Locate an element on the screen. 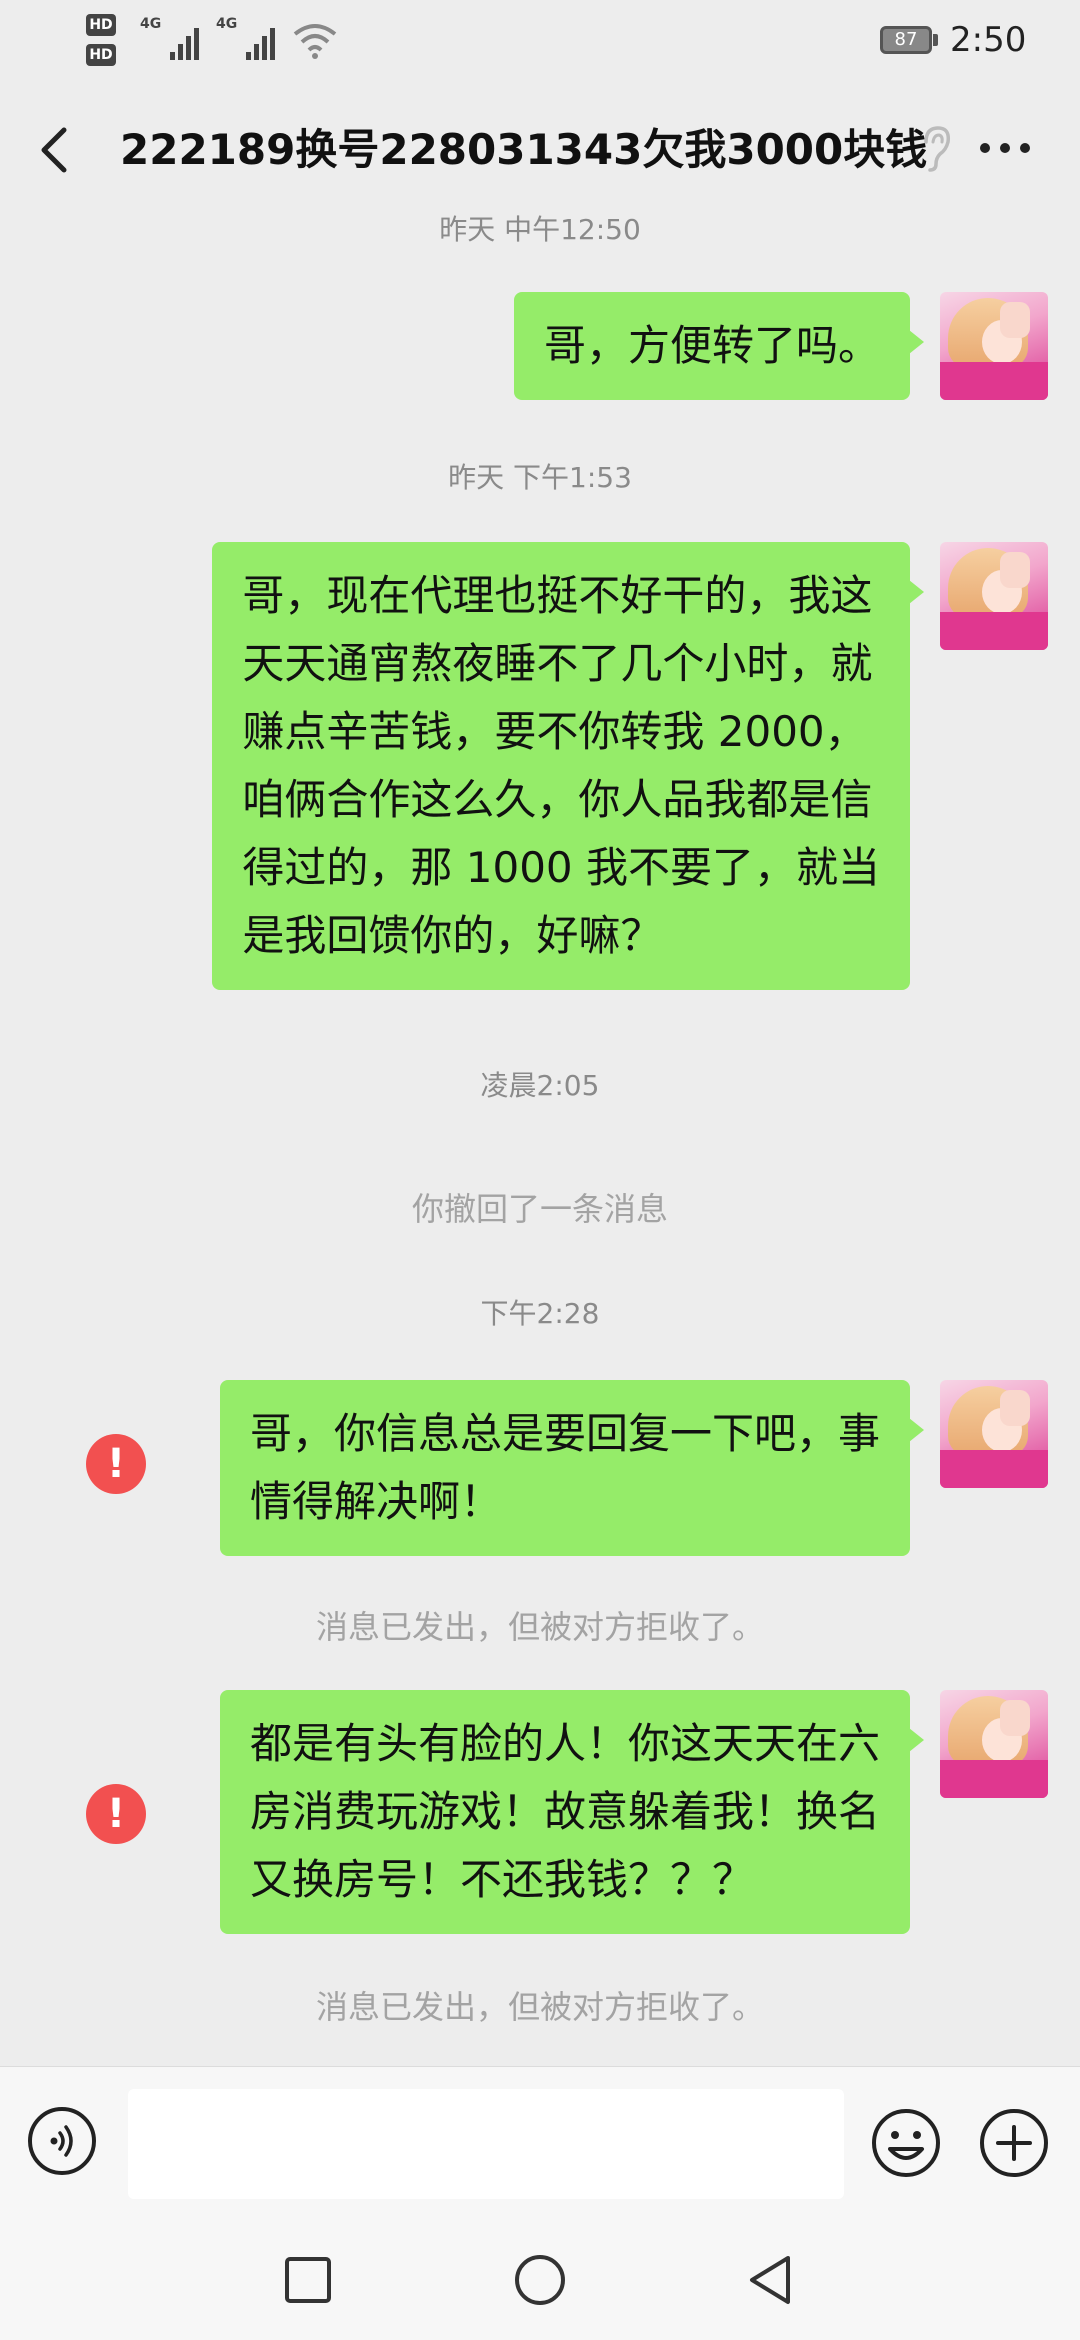  chat-header: 222189换号228031343欠我3000块钱 is located at coordinates (540, 150).